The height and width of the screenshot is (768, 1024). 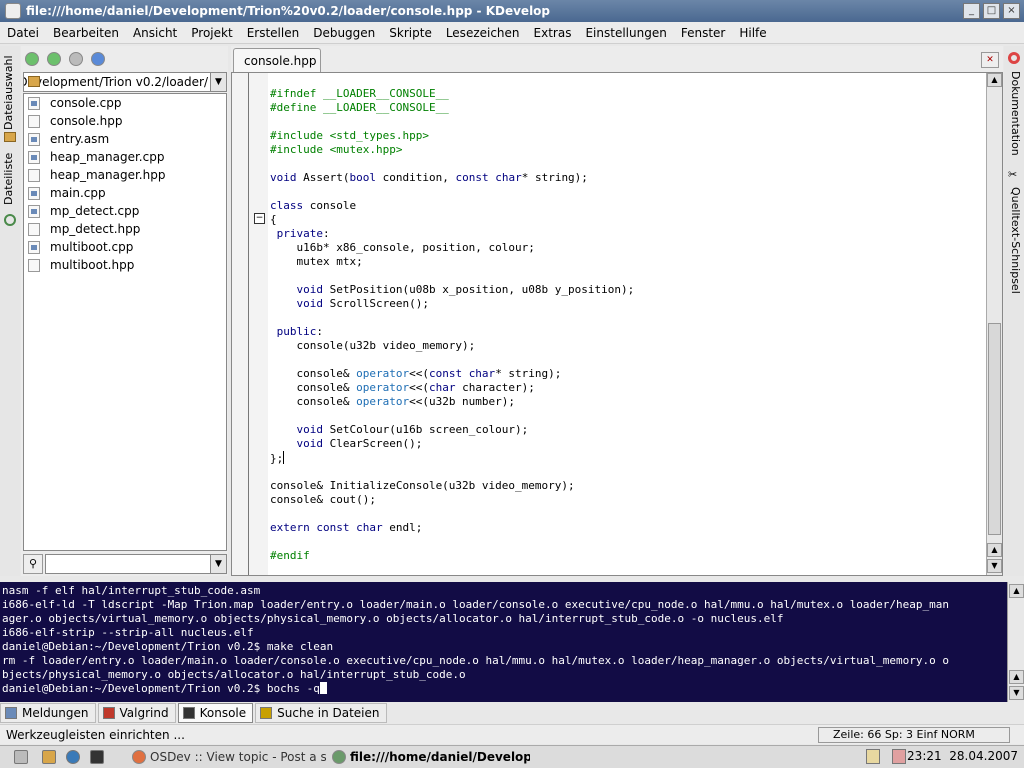 What do you see at coordinates (277, 60) in the screenshot?
I see `tab-console-hpp: console.hpp` at bounding box center [277, 60].